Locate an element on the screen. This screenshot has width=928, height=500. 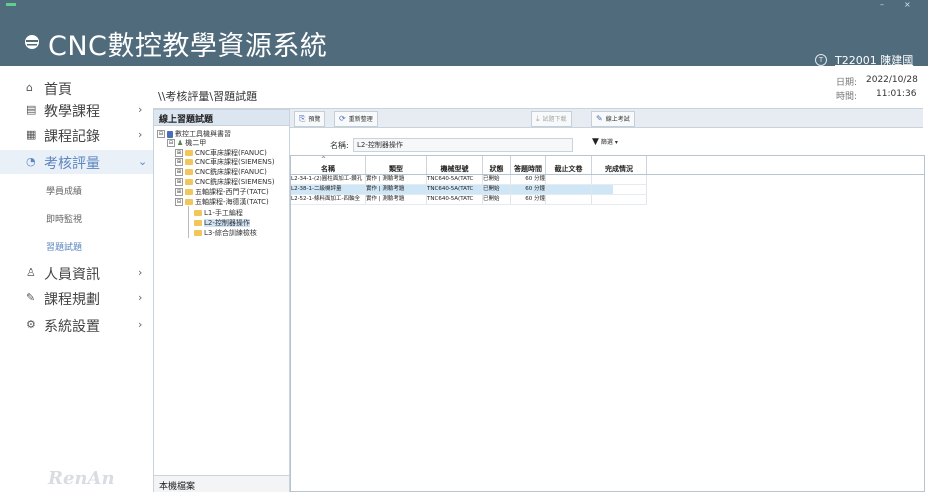
column-header-duration: 答題時間 is located at coordinates (528, 165).